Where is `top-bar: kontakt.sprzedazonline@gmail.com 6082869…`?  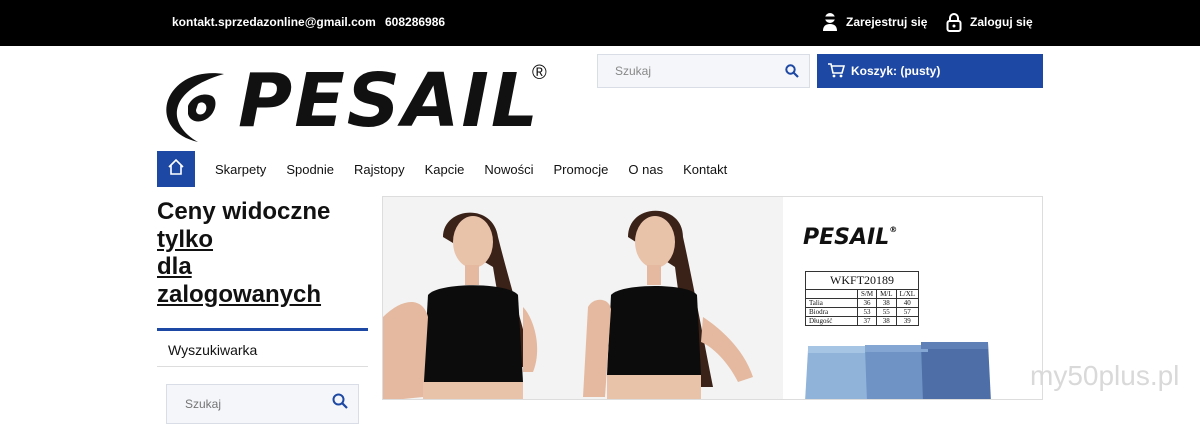
top-bar: kontakt.sprzedazonline@gmail.com 6082869… is located at coordinates (600, 23).